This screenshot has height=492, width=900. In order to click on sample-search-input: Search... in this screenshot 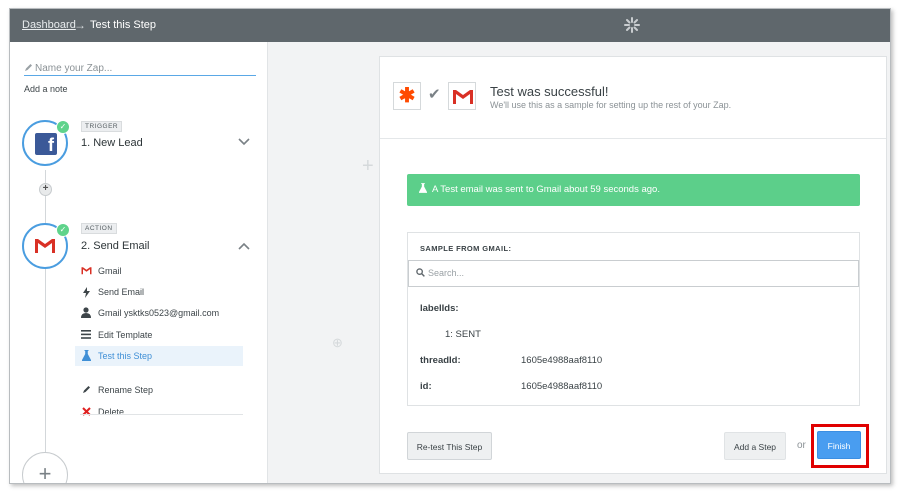, I will do `click(633, 273)`.